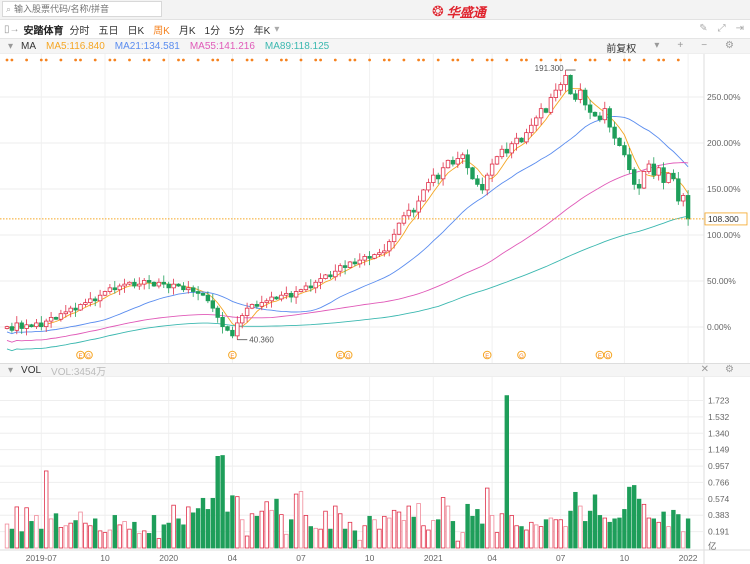 Image resolution: width=750 pixels, height=564 pixels. I want to click on fullscreen-icon: ⤢, so click(722, 28).